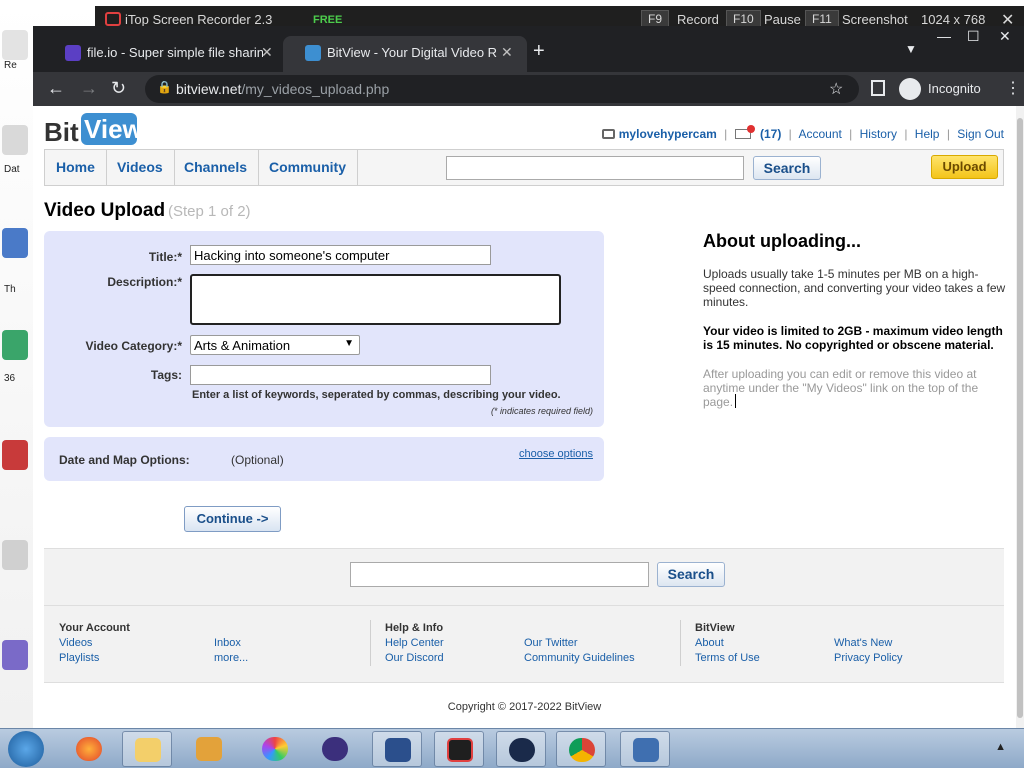 This screenshot has height=768, width=1024. I want to click on minimize-icon: —, so click(944, 36).